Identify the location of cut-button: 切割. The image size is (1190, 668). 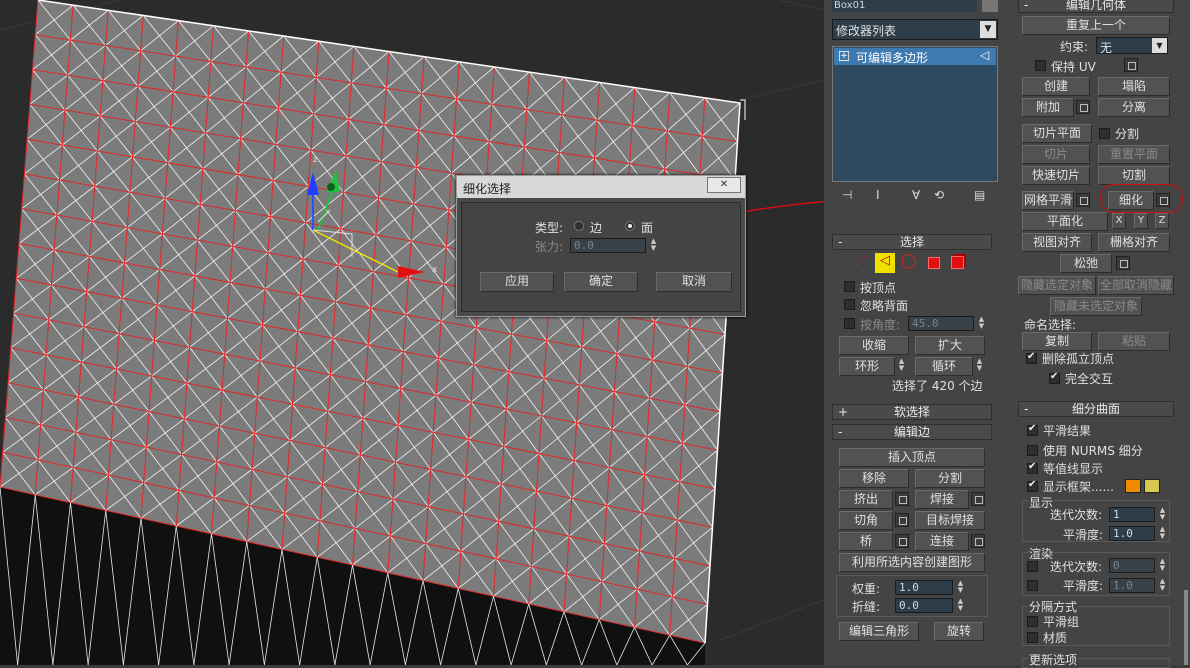
(1134, 175).